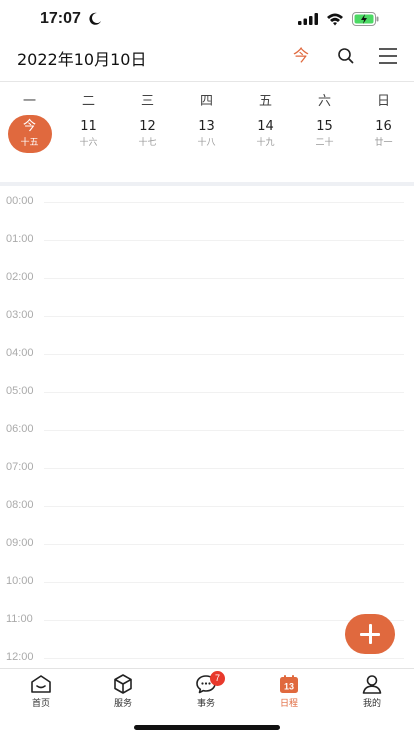  What do you see at coordinates (20, 239) in the screenshot?
I see `hour-label: 01:00` at bounding box center [20, 239].